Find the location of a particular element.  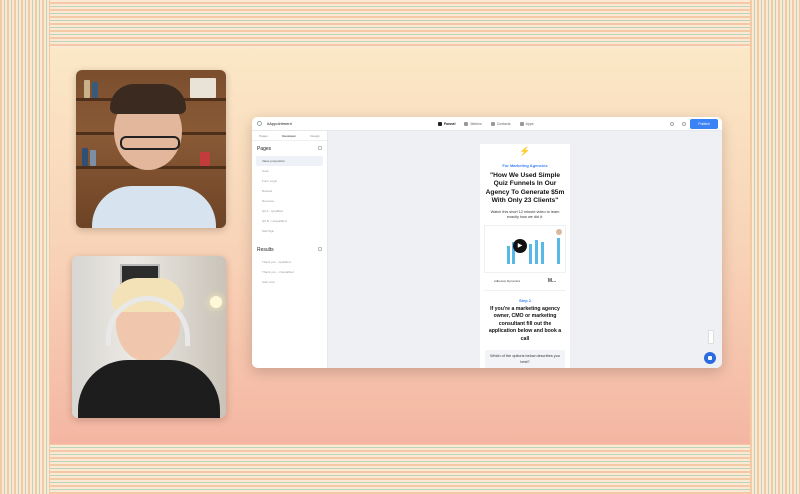

page-item: Self-Sign is located at coordinates (289, 231).